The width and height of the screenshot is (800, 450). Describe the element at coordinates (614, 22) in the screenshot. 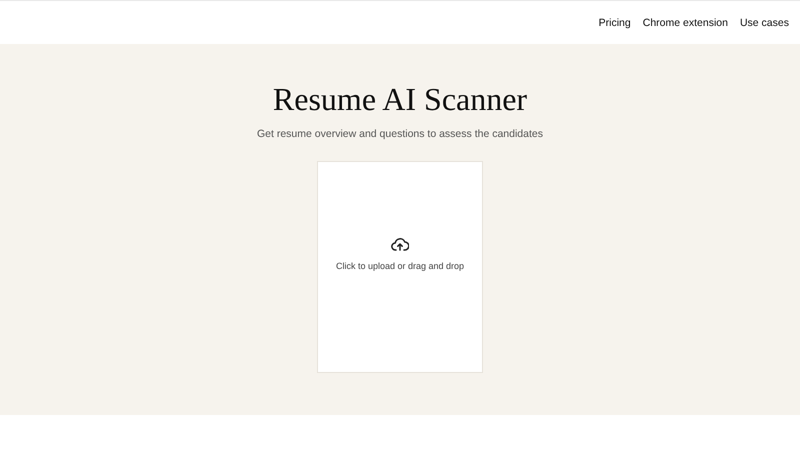

I see `nav-link: Pricing` at that location.